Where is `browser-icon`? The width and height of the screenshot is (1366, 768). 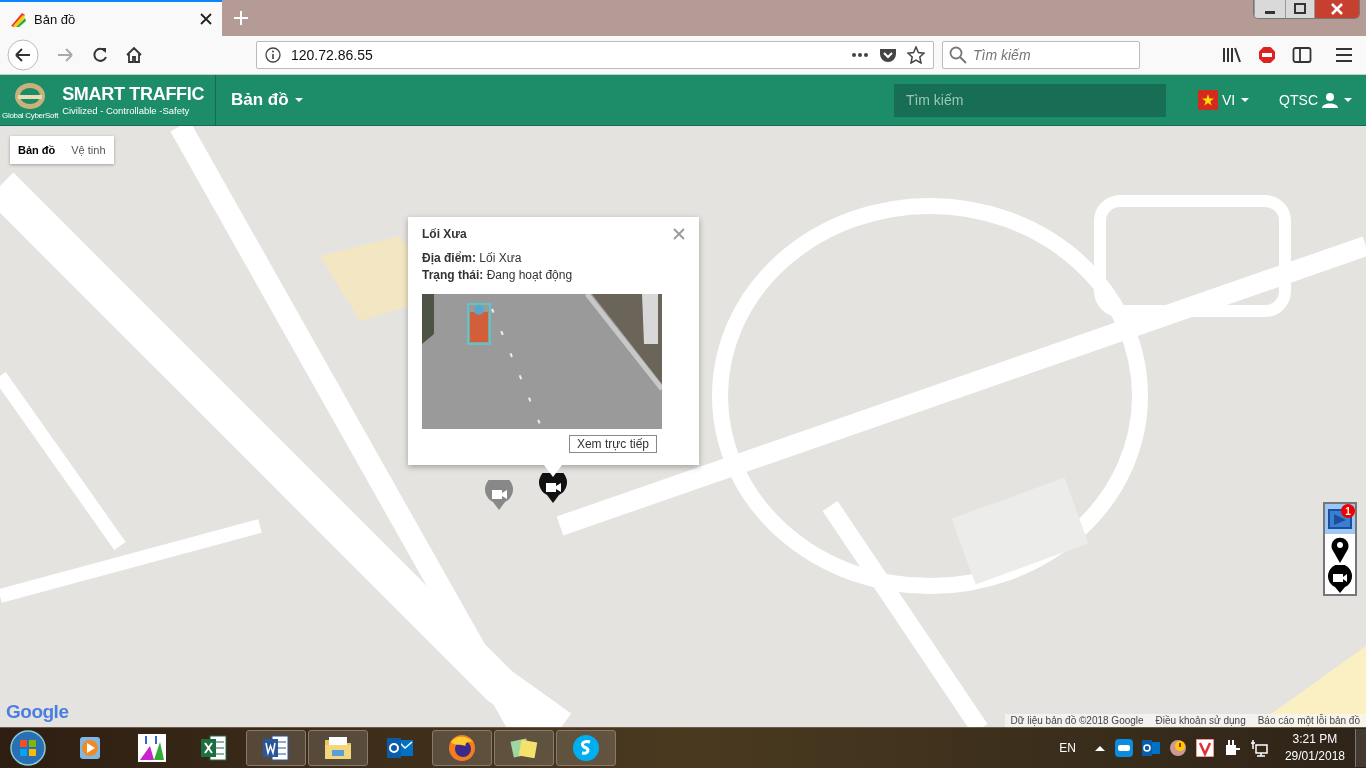 browser-icon is located at coordinates (462, 748).